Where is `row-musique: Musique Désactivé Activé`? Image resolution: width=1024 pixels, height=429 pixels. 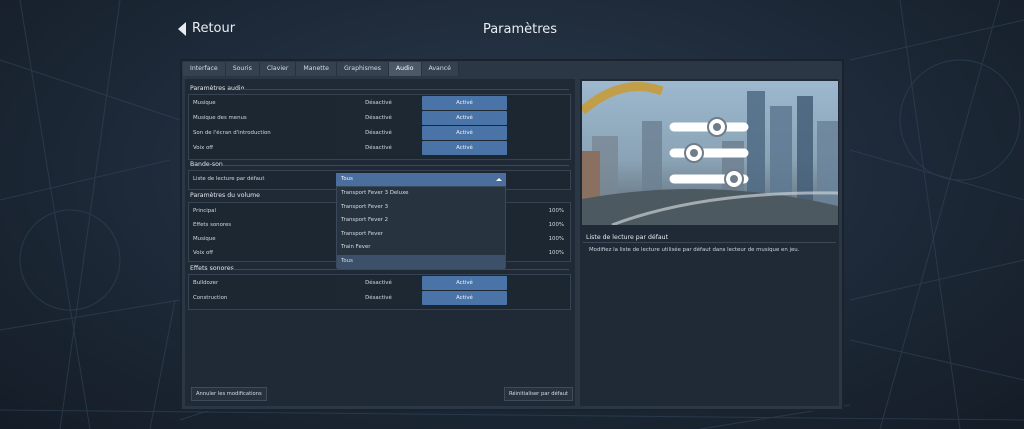 row-musique: Musique Désactivé Activé is located at coordinates (378, 103).